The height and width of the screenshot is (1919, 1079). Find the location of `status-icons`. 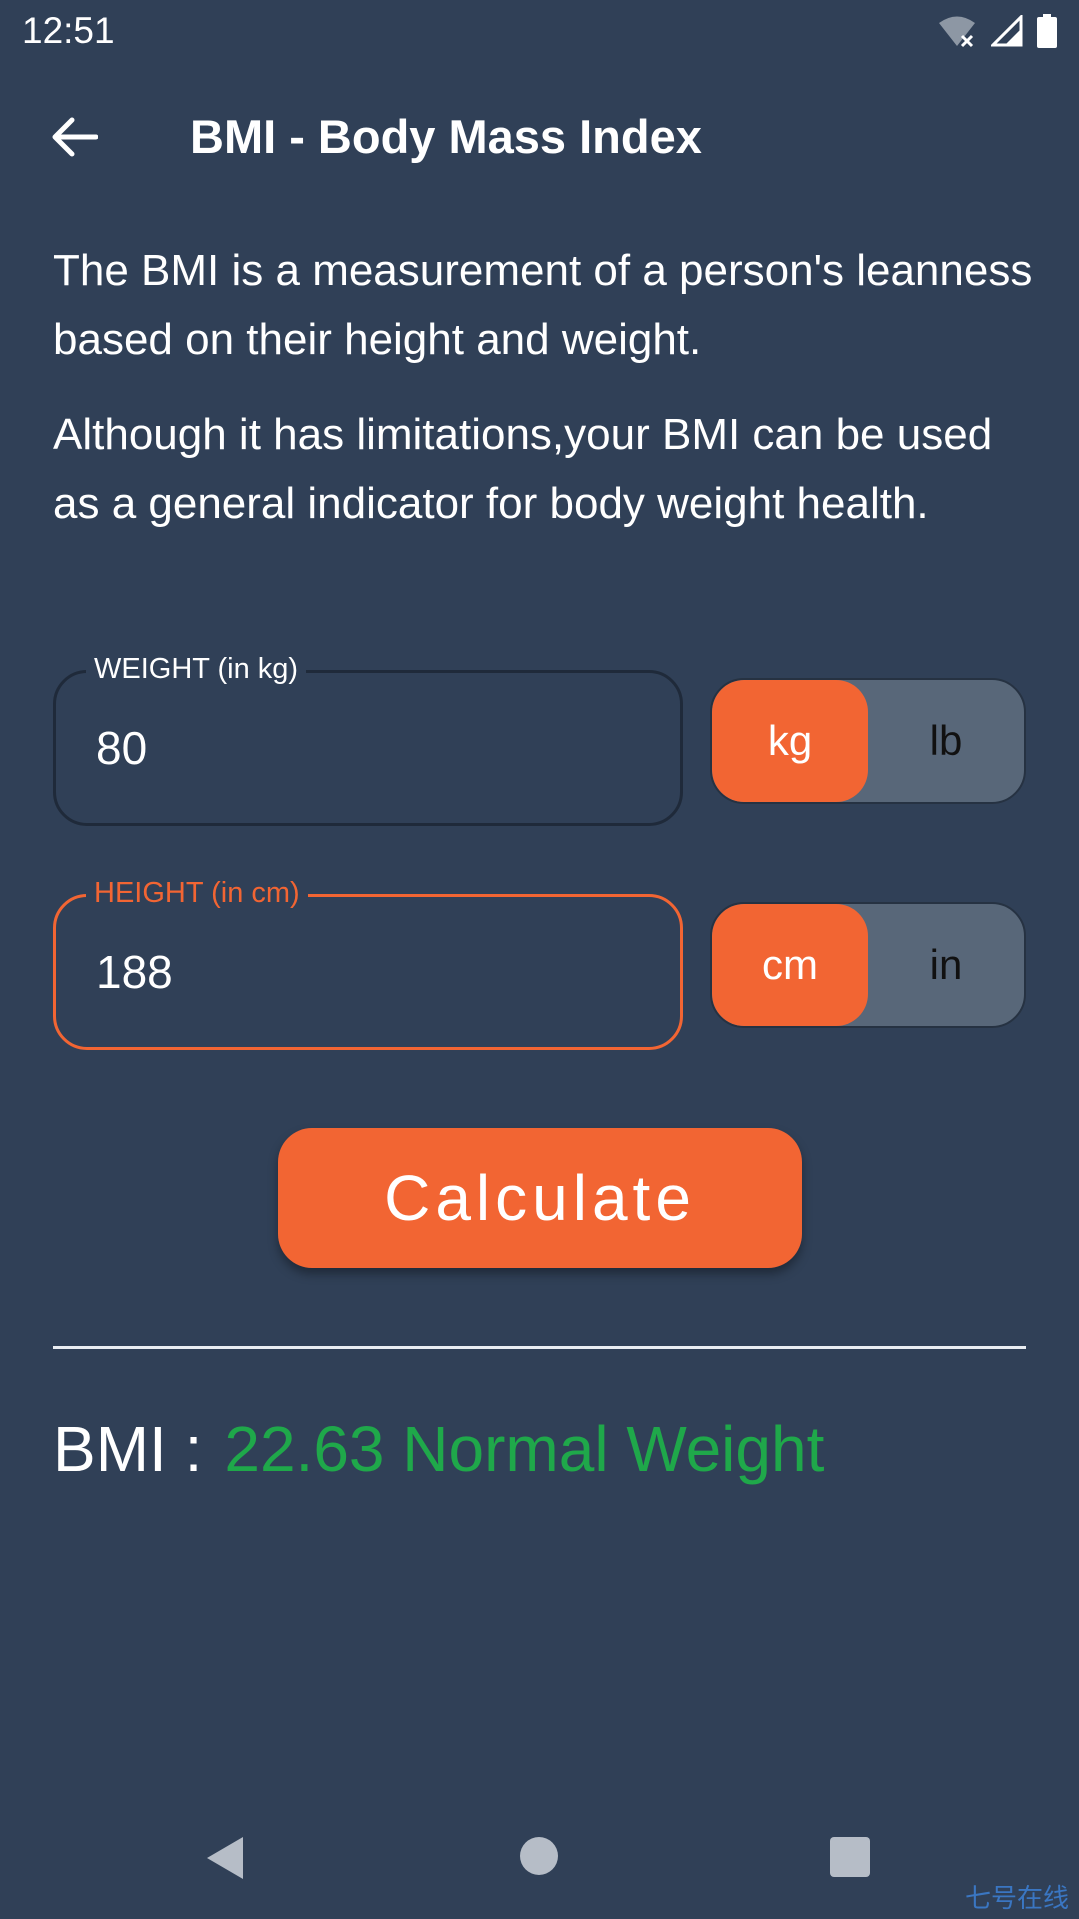

status-icons is located at coordinates (997, 31).